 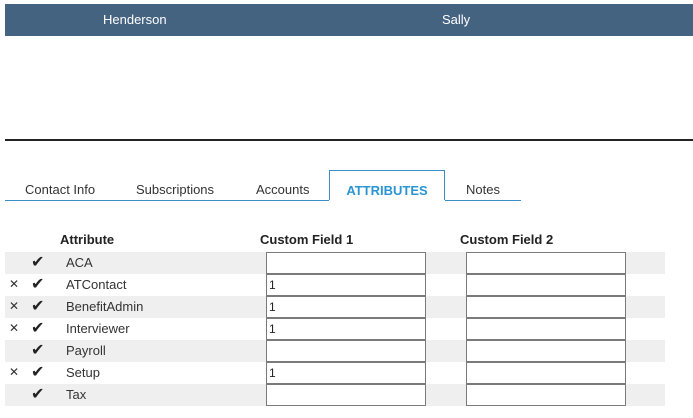 What do you see at coordinates (96, 284) in the screenshot?
I see `attribute-name: ATContact` at bounding box center [96, 284].